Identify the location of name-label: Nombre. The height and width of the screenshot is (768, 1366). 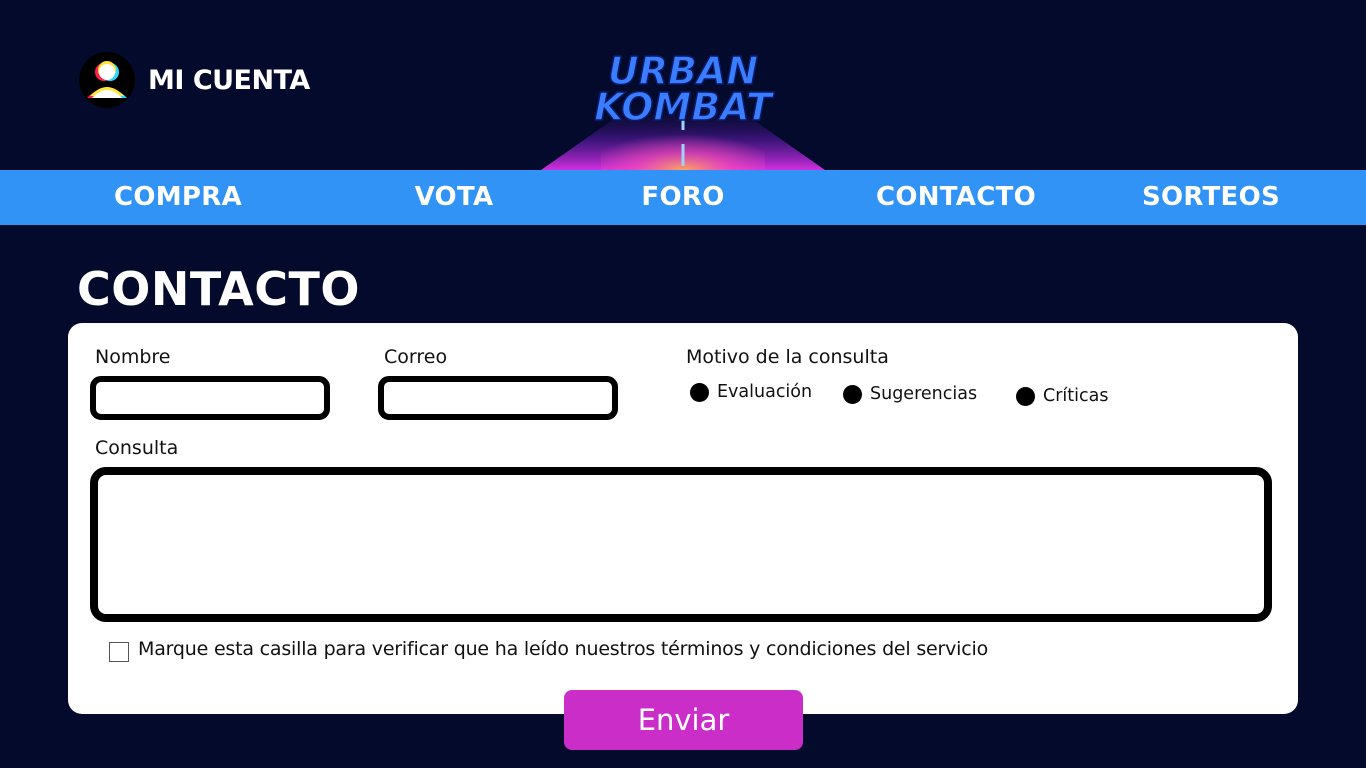
(133, 357).